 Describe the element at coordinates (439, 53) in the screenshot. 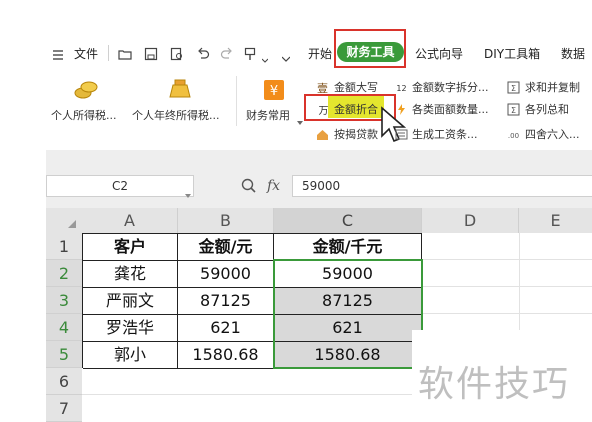

I see `tab-formula-wizard: 公式向导` at that location.